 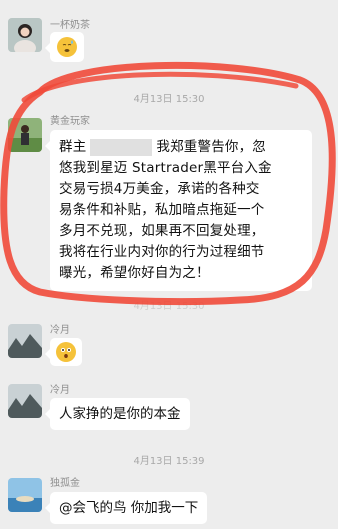 I want to click on timestamp: 4月13日 15:39, so click(x=169, y=461).